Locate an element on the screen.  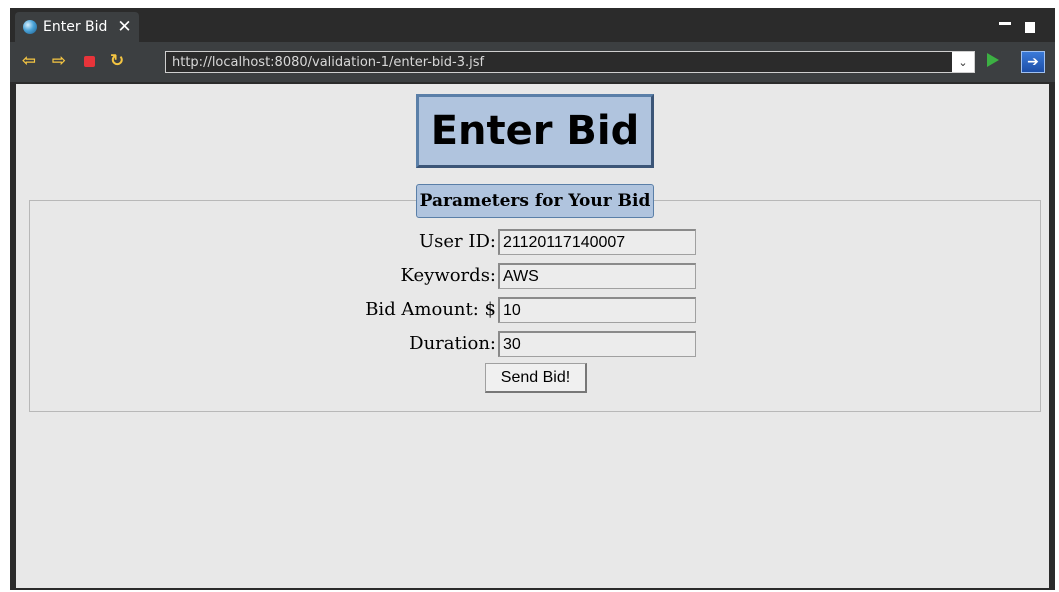
refresh-icon: ↻ is located at coordinates (117, 61).